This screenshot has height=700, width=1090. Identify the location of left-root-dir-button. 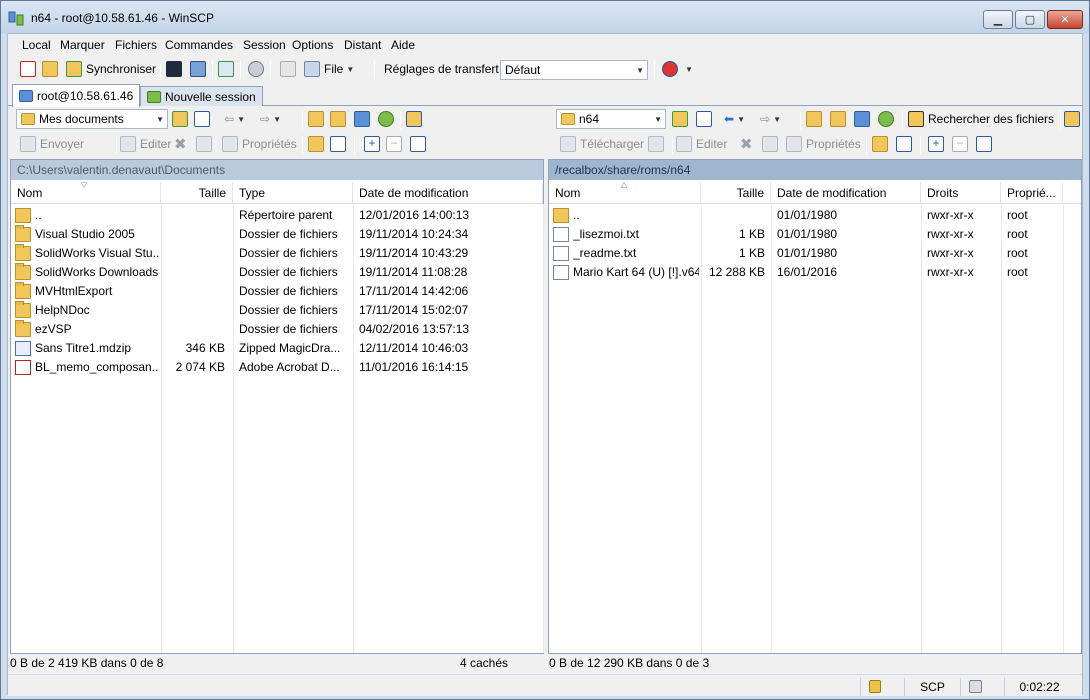
(340, 119).